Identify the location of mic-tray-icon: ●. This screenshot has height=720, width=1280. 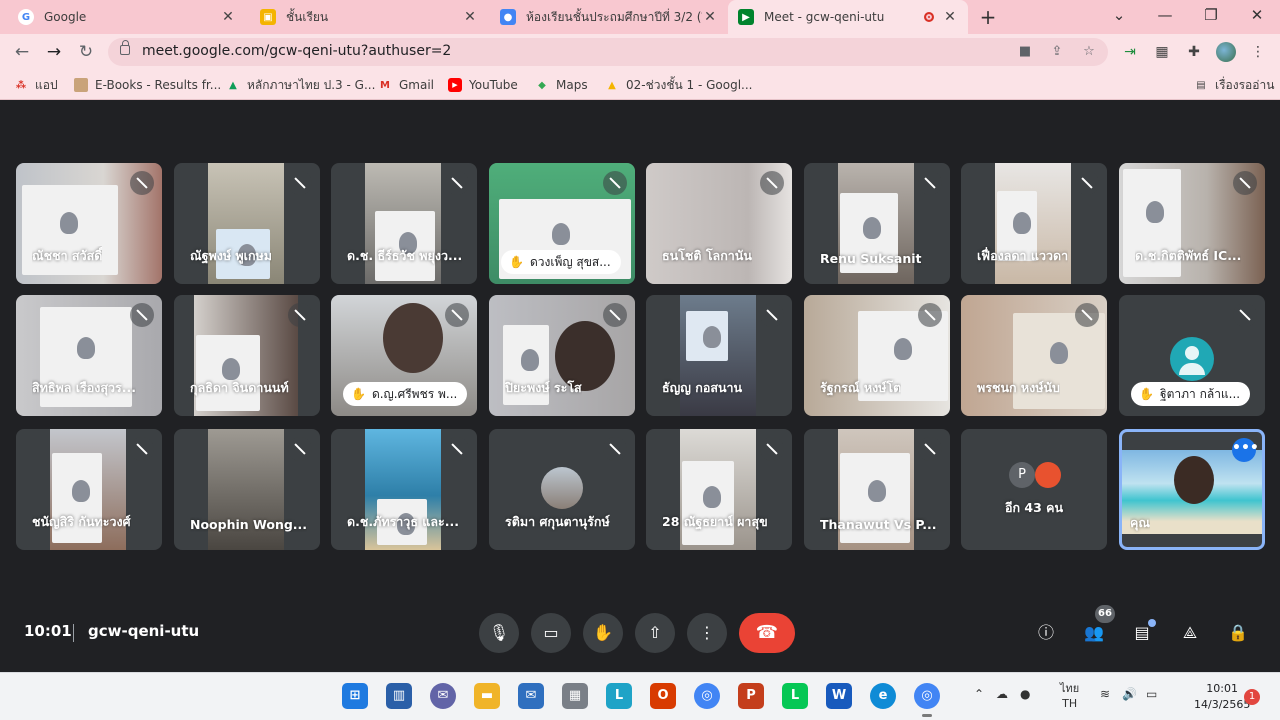
(1025, 694).